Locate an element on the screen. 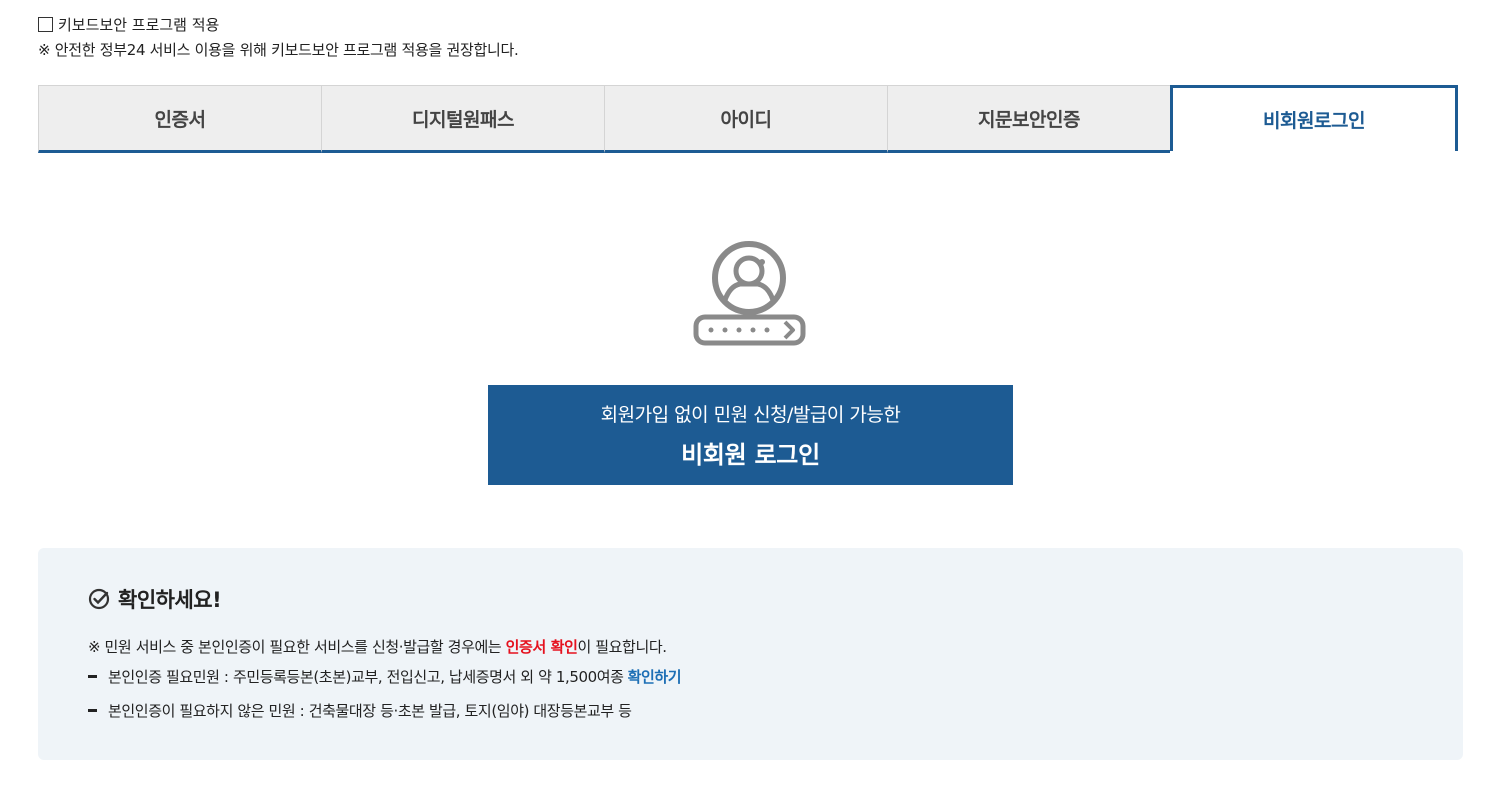 This screenshot has width=1505, height=796. notice-line1-highlight: 인증서 확인 is located at coordinates (541, 647).